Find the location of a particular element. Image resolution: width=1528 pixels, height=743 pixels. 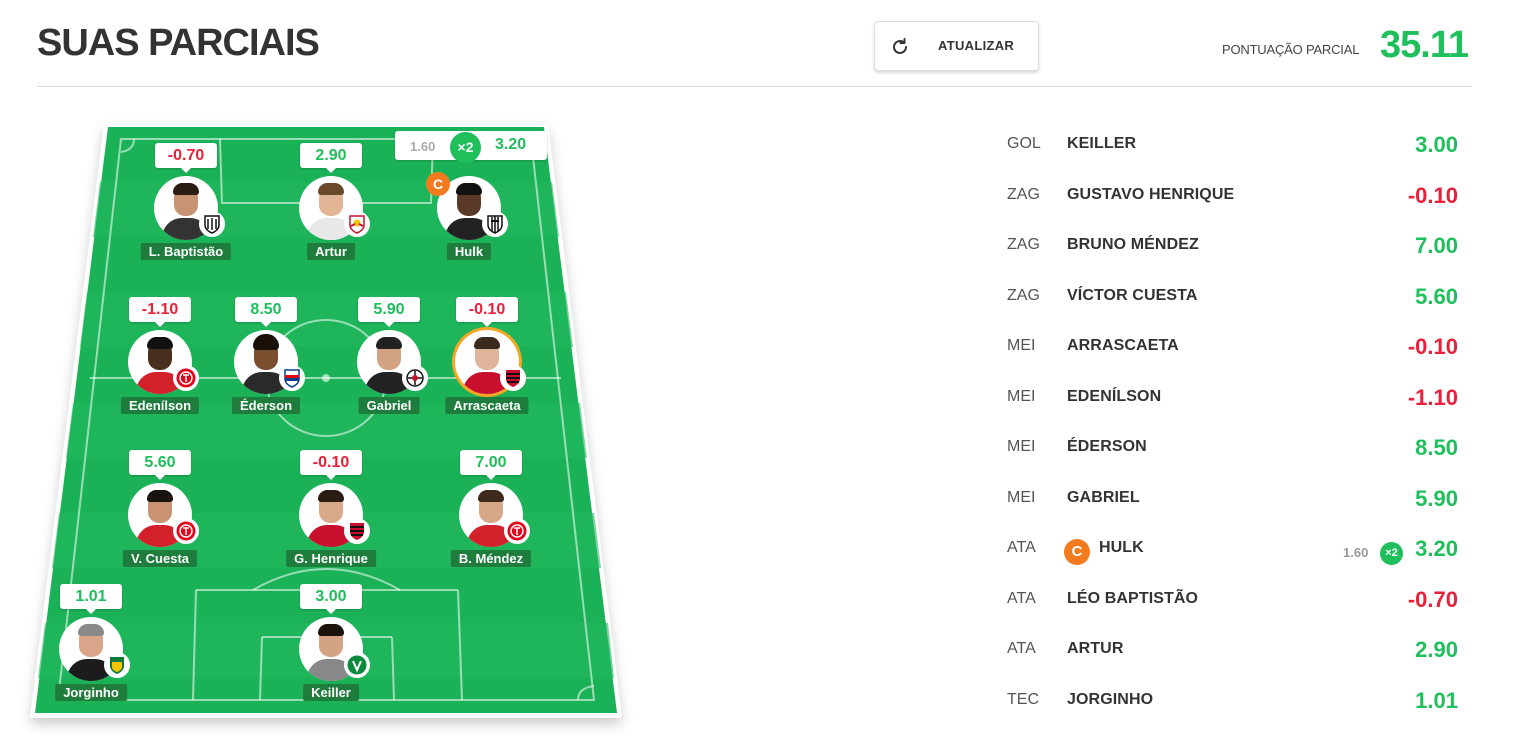

player-card: 8.50 Éderson is located at coordinates (266, 367).